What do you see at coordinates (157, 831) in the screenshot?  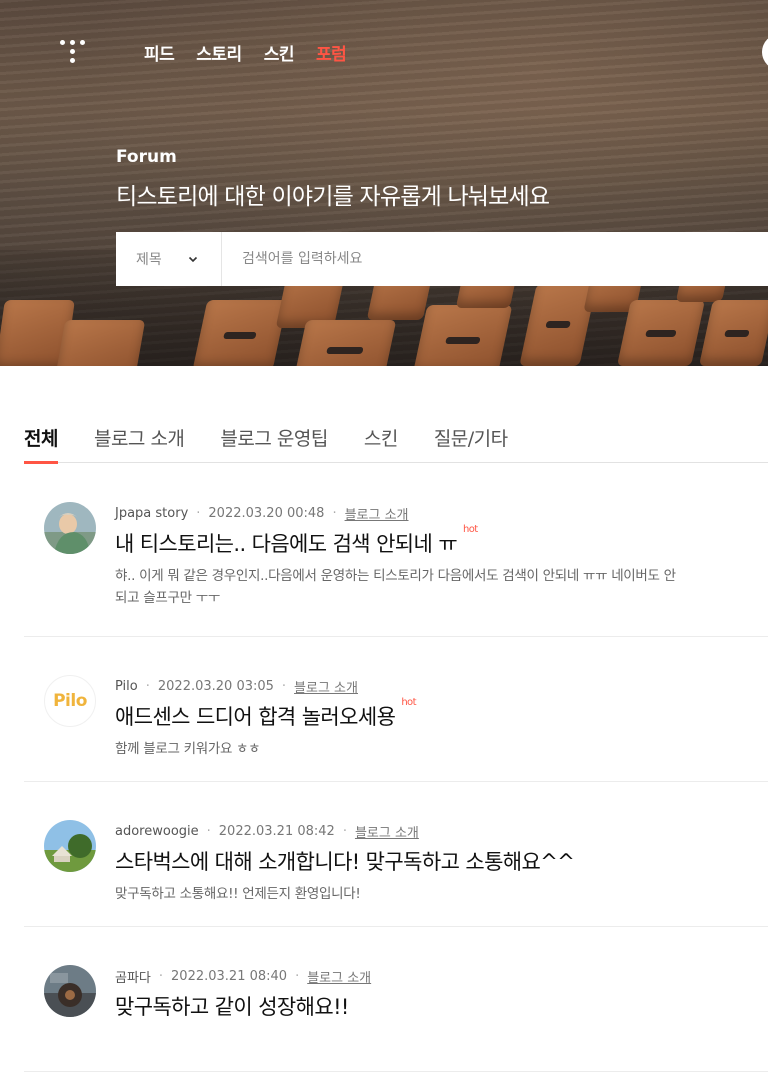 I see `post-author: adorewoogie` at bounding box center [157, 831].